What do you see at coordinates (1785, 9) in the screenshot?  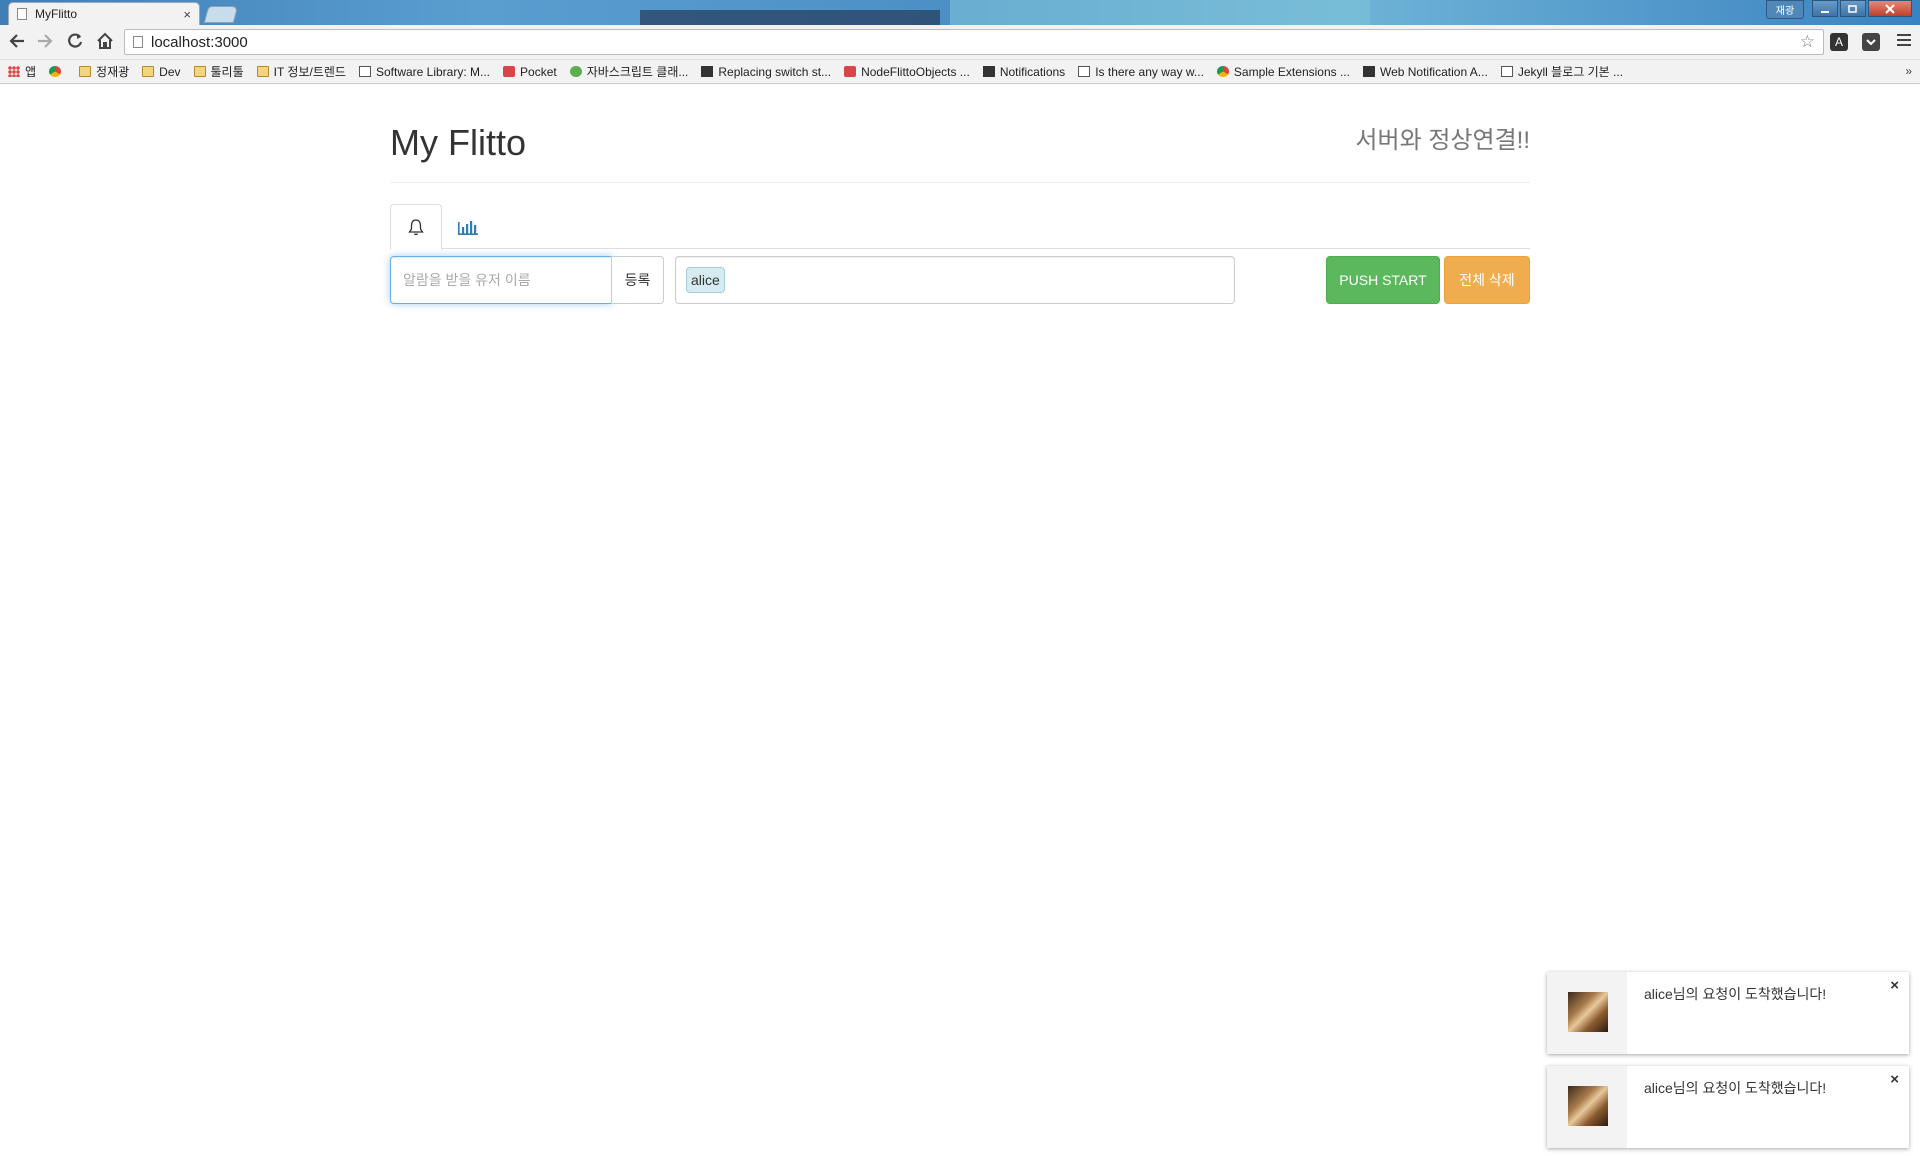 I see `profile-badge: 재광` at bounding box center [1785, 9].